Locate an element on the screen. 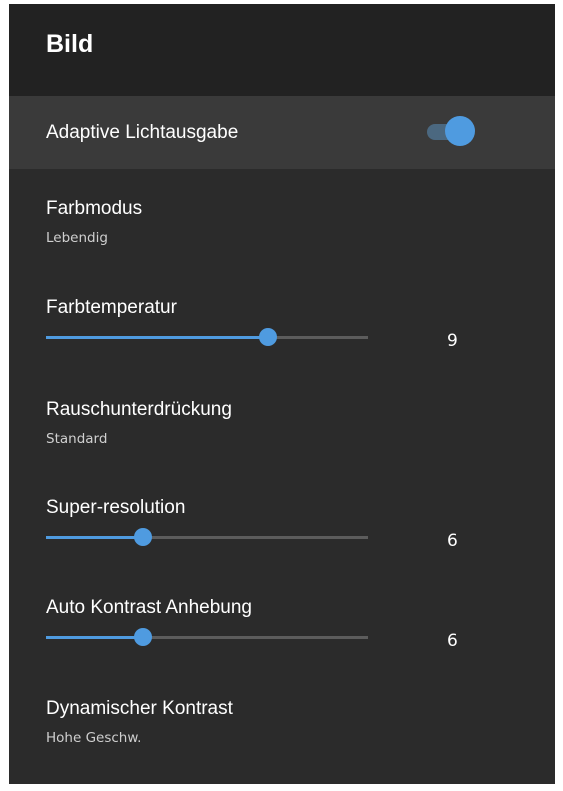 This screenshot has height=791, width=563. setting-dynamic-contrast: Dynamischer Kontrast Hohe Geschw. is located at coordinates (282, 719).